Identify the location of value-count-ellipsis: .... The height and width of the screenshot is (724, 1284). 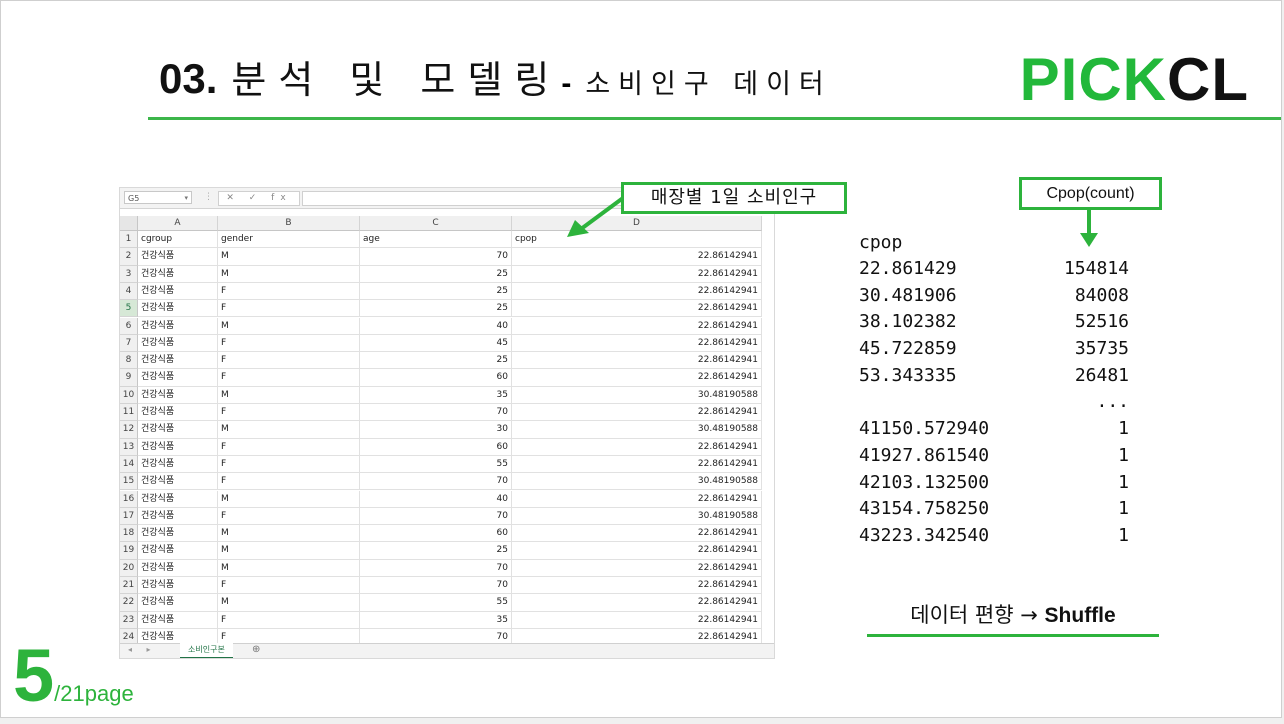
(994, 402).